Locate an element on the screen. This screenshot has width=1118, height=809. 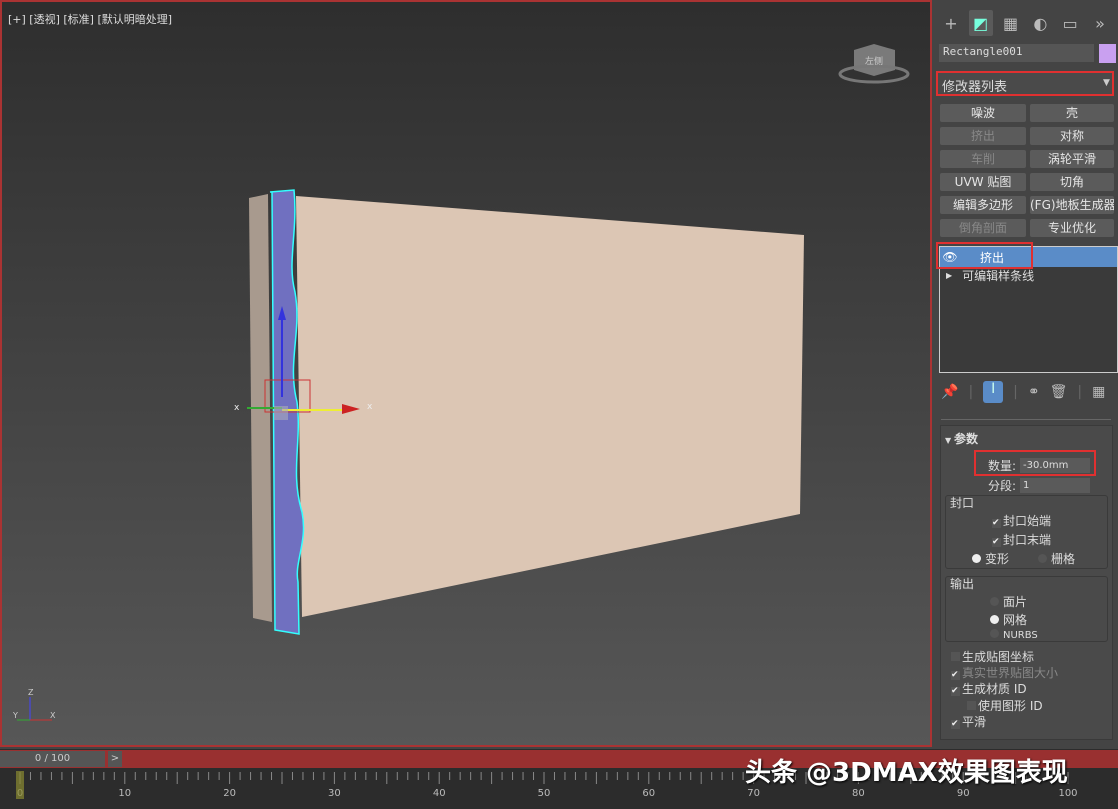
gen-mapping-checkbox: 生成贴图坐标 is located at coordinates (992, 656).